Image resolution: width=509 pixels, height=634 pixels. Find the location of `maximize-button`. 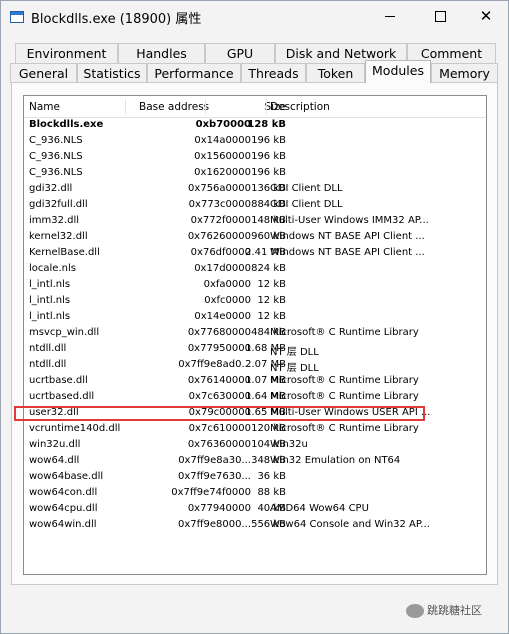

maximize-button is located at coordinates (440, 16).